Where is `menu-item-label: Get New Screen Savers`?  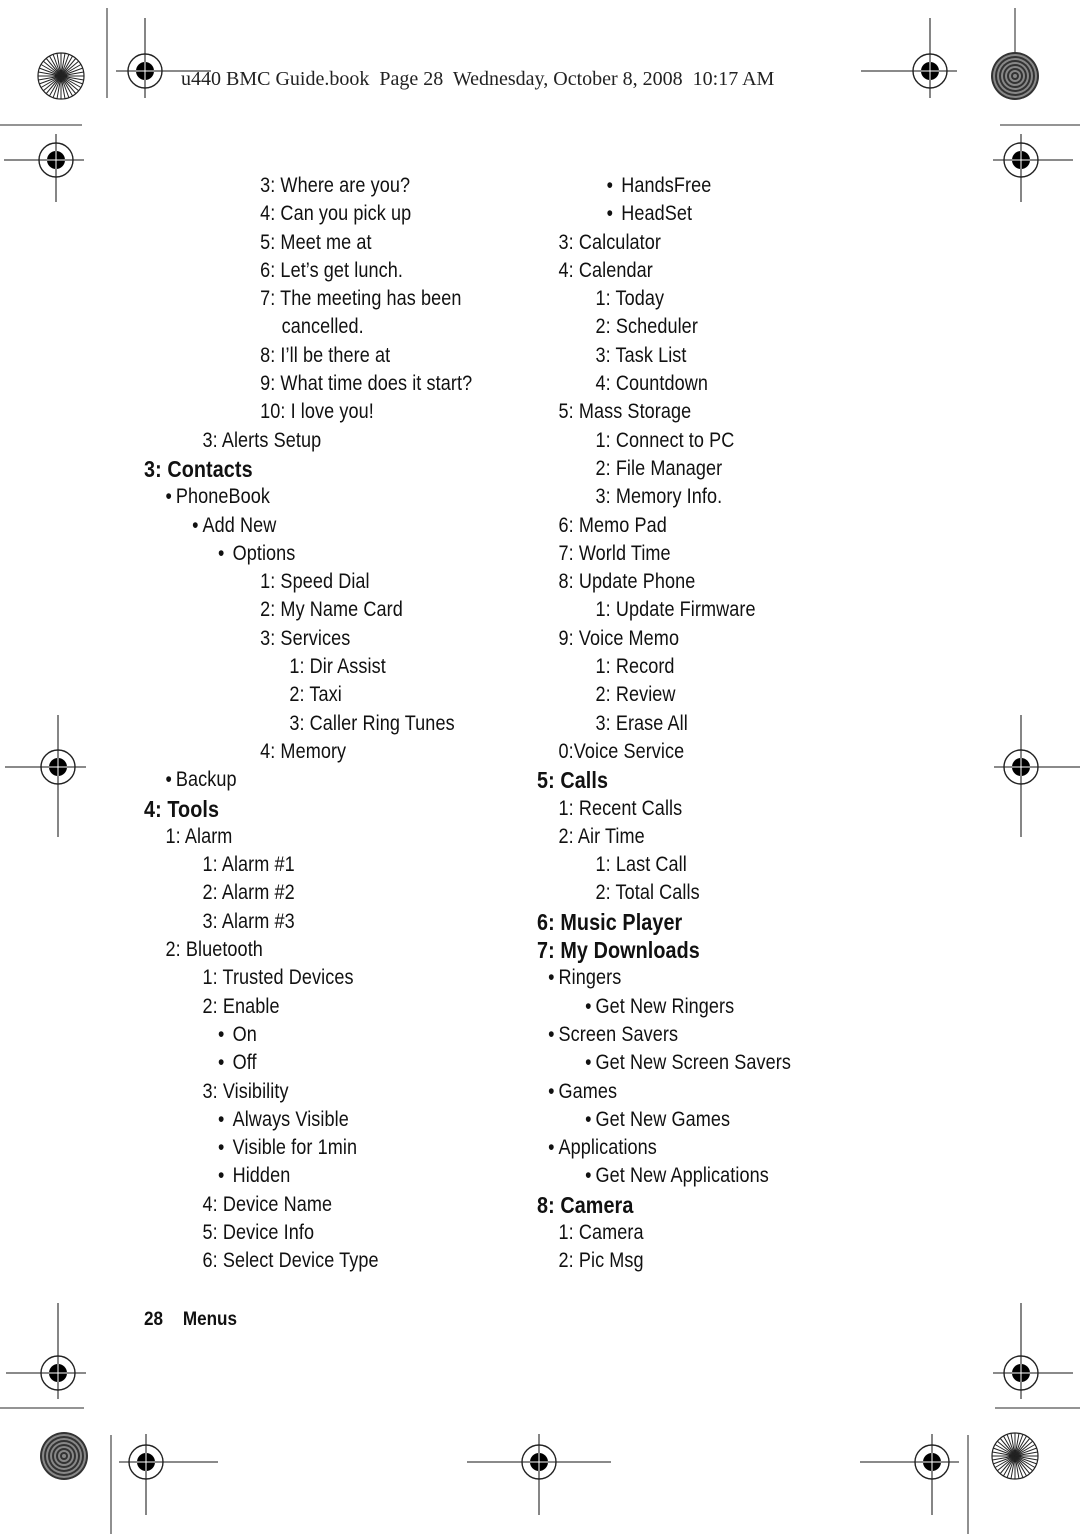 menu-item-label: Get New Screen Savers is located at coordinates (693, 1063).